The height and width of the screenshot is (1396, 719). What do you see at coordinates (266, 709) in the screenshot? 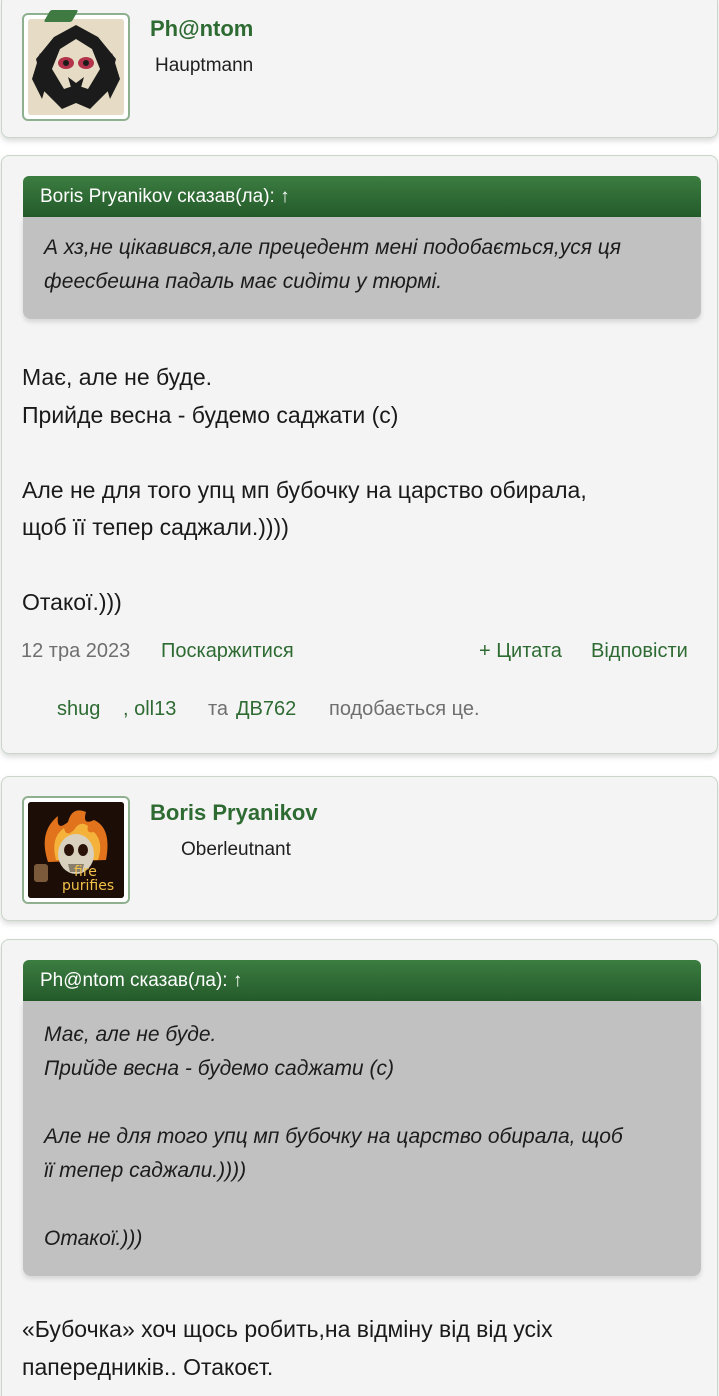
I see `like-user-link: ДВ762` at bounding box center [266, 709].